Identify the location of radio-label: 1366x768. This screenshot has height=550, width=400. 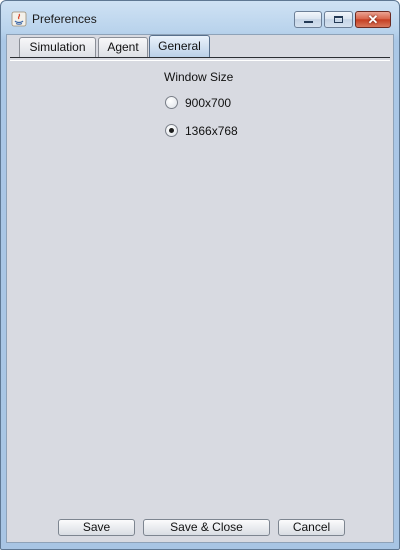
(211, 131).